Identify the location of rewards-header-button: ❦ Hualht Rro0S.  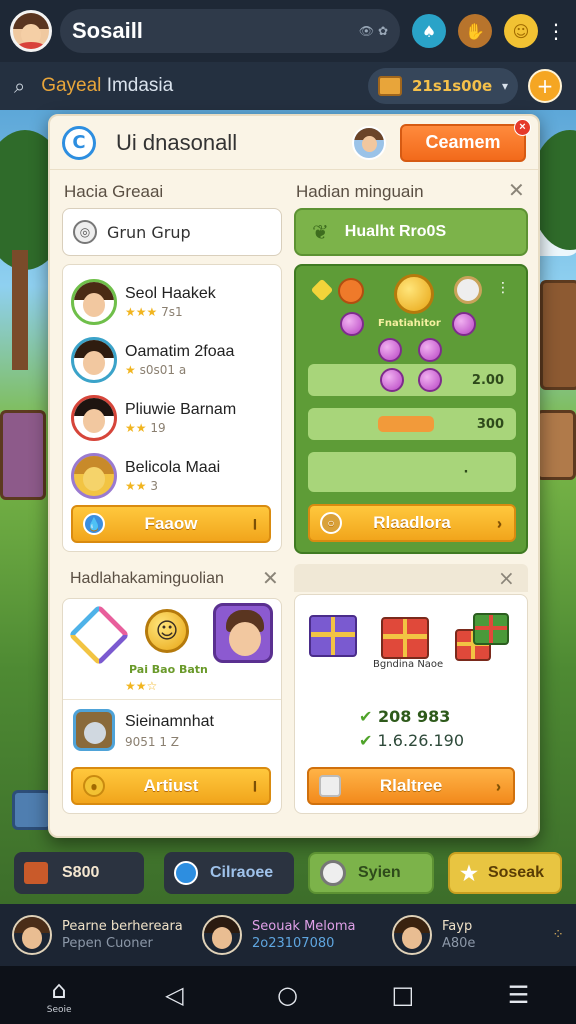
(411, 232).